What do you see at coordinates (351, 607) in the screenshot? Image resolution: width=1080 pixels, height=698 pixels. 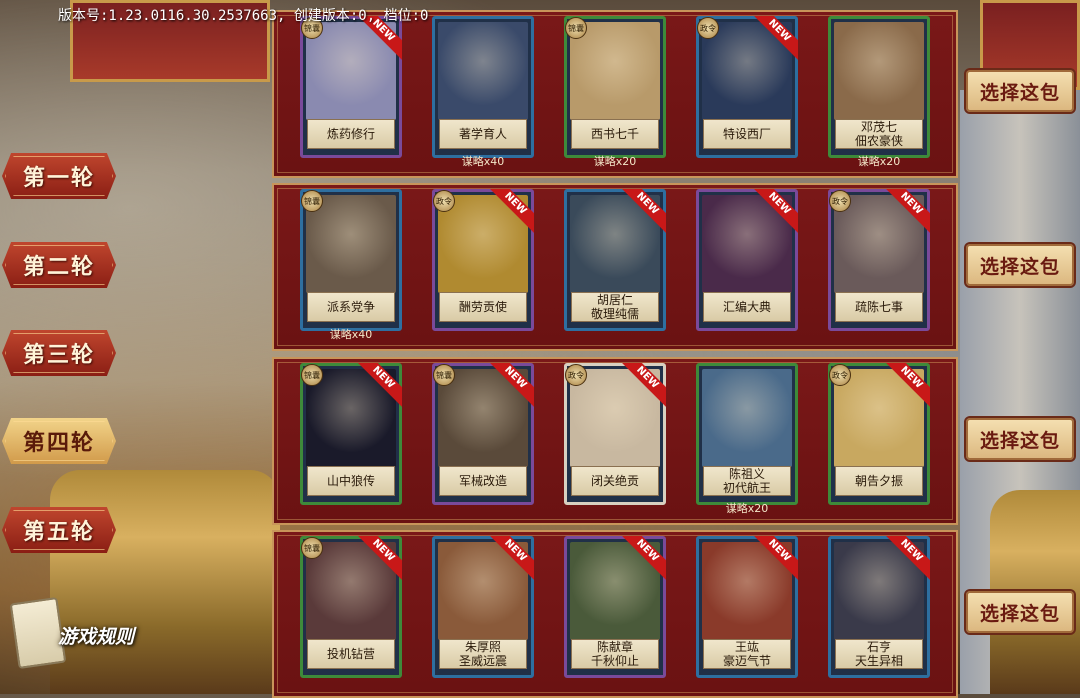 I see `card: 锦囊 NEW 投机钻营` at bounding box center [351, 607].